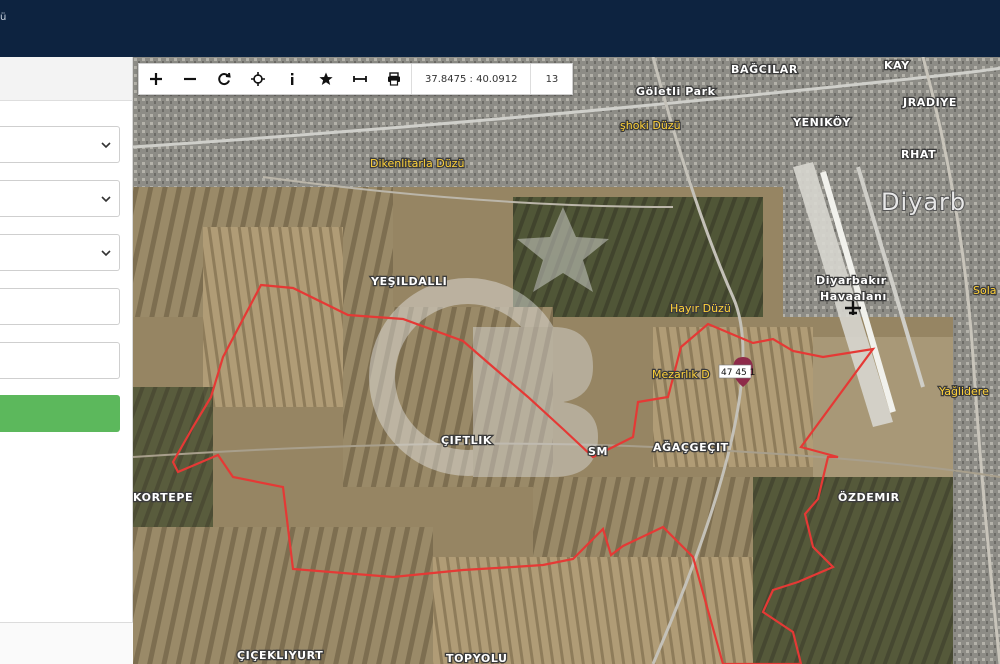  What do you see at coordinates (417, 163) in the screenshot?
I see `map-label-dikenli: Dikenlitarla Düzü` at bounding box center [417, 163].